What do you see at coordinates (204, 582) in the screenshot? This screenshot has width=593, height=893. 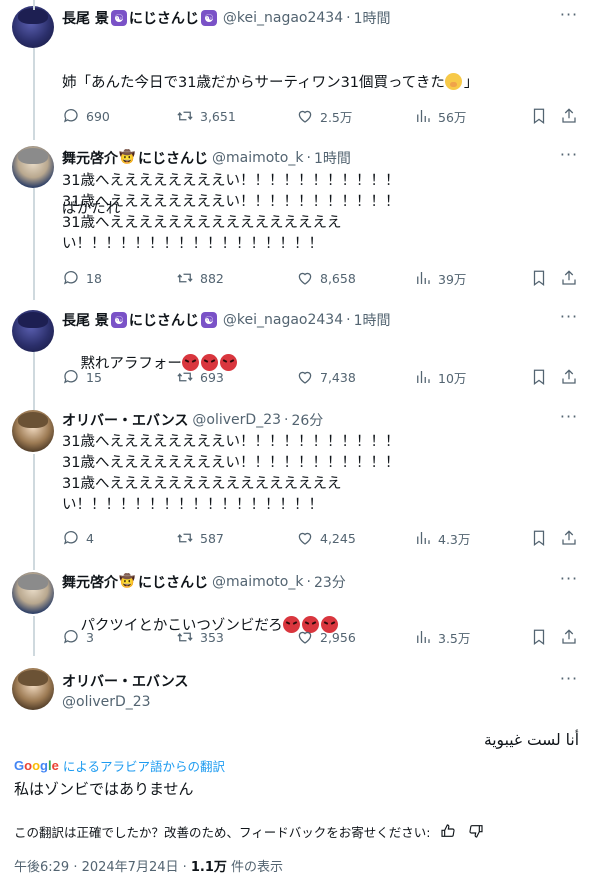 I see `tweet-header: 舞元啓介 🤠 にじさんじ @maimoto_k · 23分` at bounding box center [204, 582].